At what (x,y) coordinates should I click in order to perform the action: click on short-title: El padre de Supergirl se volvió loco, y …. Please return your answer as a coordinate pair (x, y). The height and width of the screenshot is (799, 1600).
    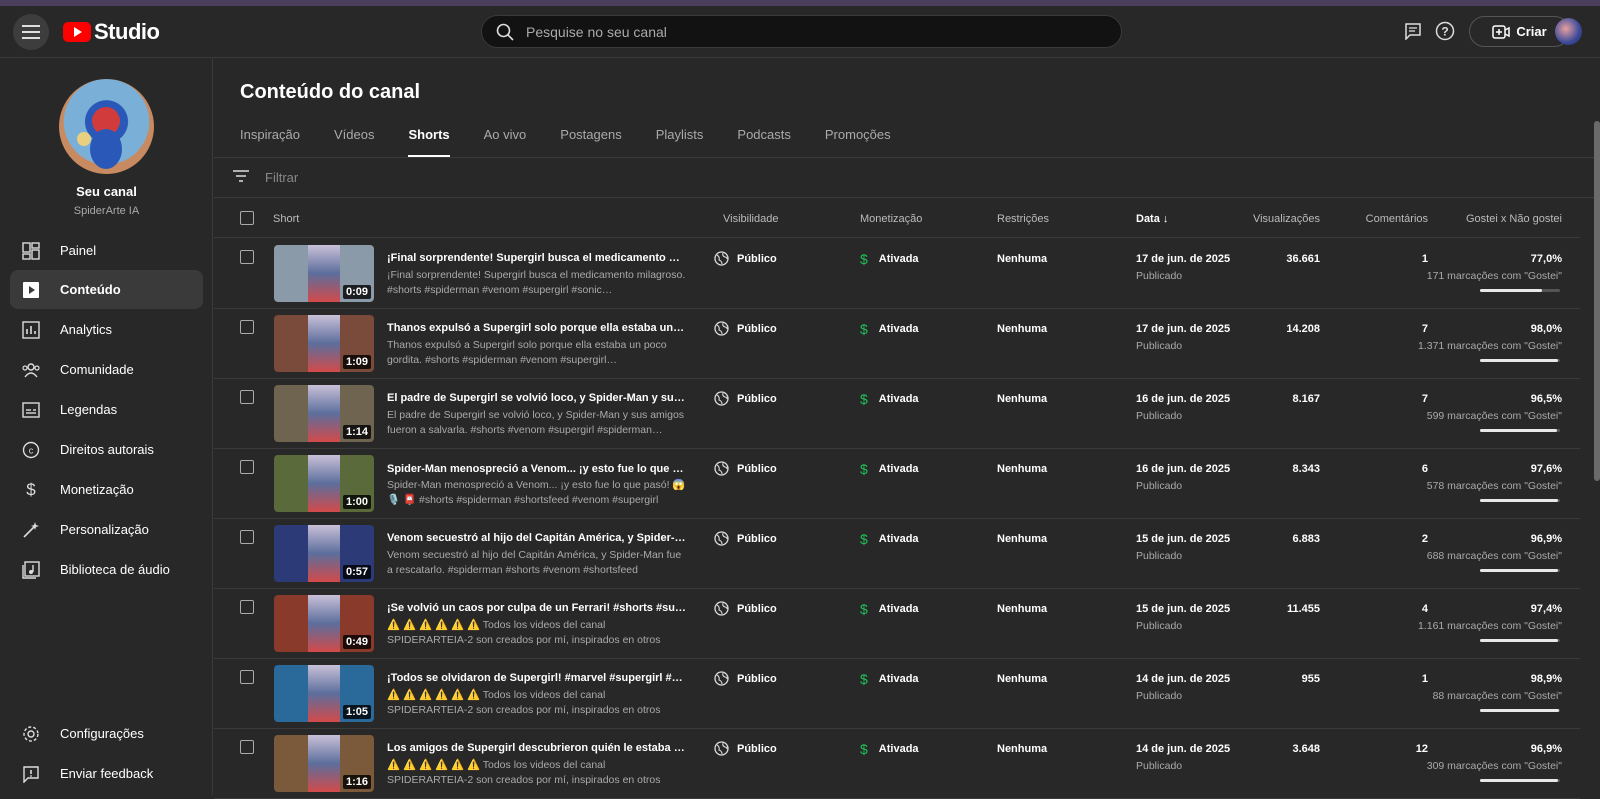
    Looking at the image, I should click on (537, 398).